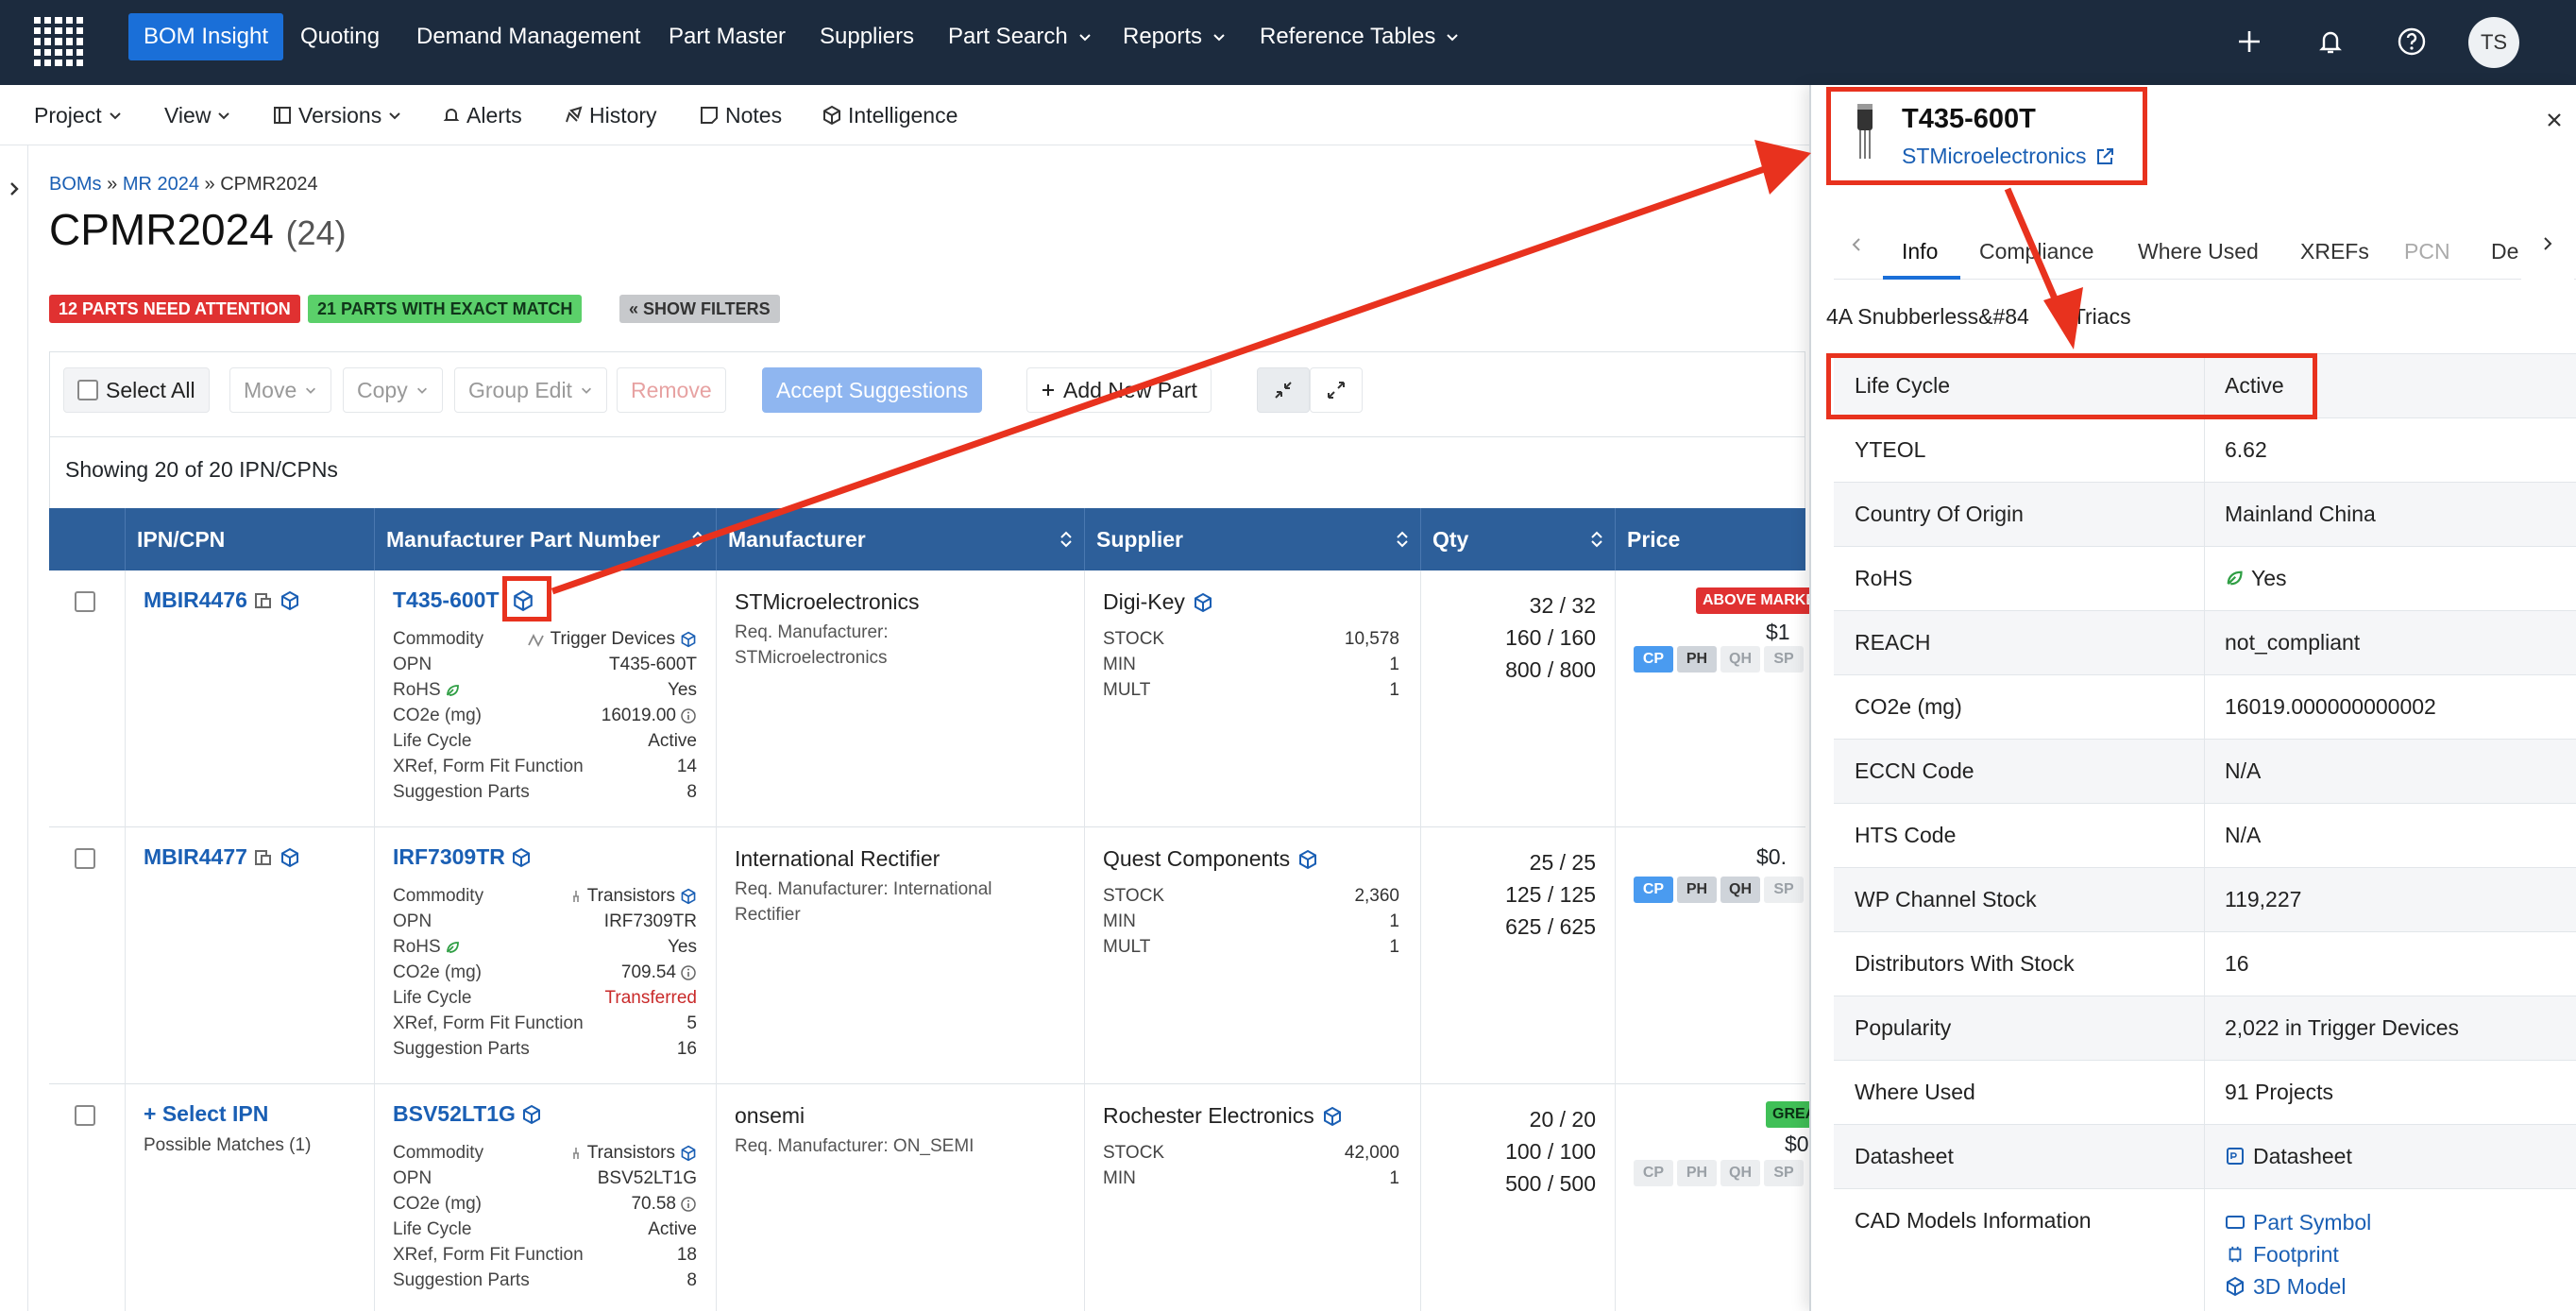  I want to click on app-grid-icon, so click(58, 41).